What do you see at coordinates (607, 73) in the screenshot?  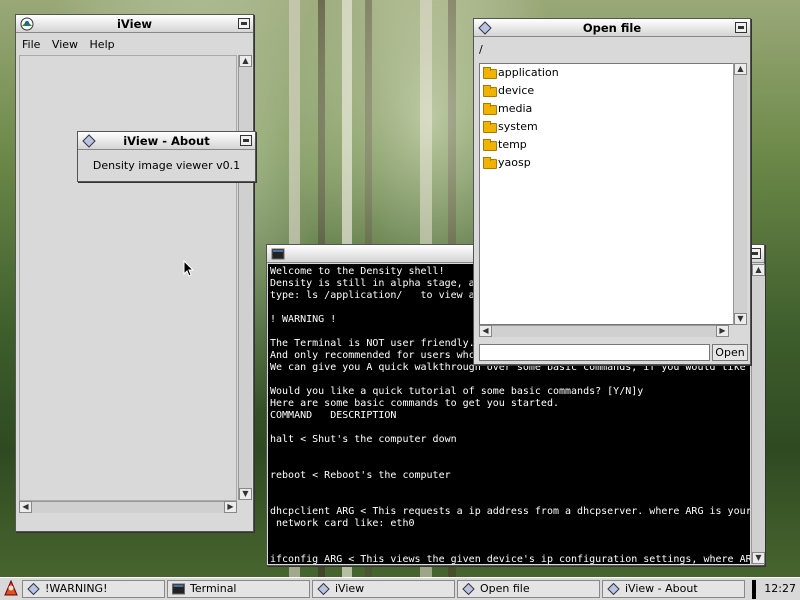 I see `folder-item: application` at bounding box center [607, 73].